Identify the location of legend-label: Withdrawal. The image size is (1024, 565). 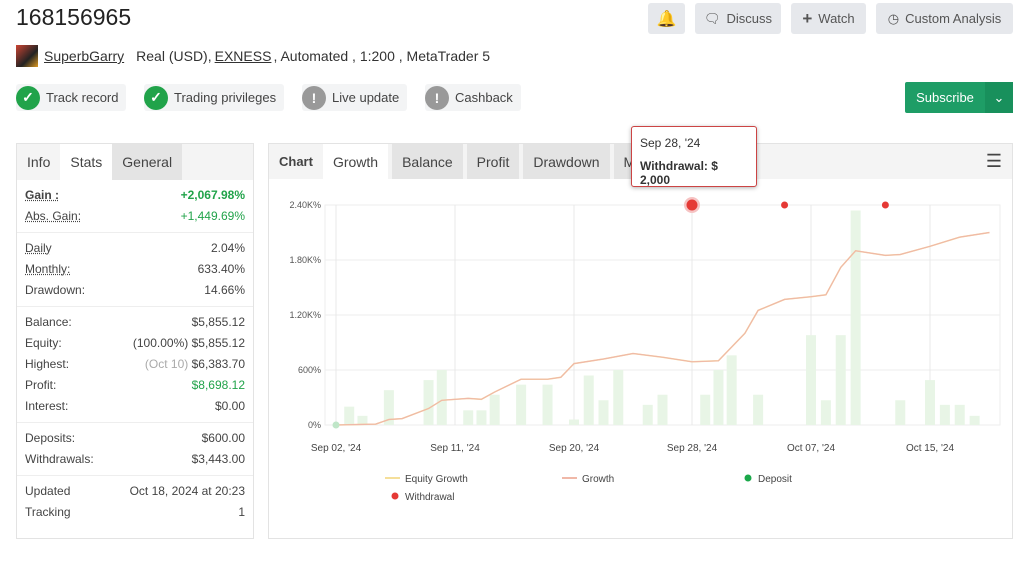
(429, 497).